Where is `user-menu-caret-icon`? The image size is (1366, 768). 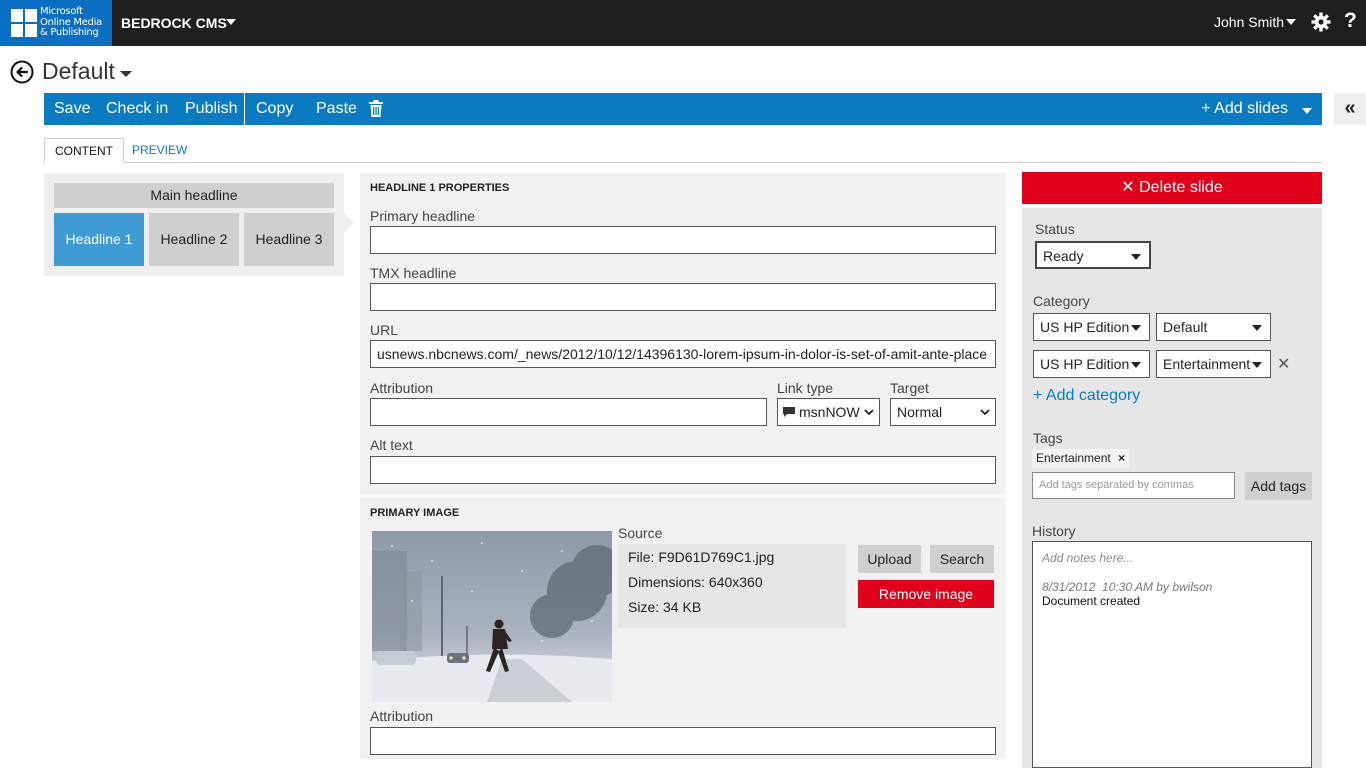 user-menu-caret-icon is located at coordinates (1291, 22).